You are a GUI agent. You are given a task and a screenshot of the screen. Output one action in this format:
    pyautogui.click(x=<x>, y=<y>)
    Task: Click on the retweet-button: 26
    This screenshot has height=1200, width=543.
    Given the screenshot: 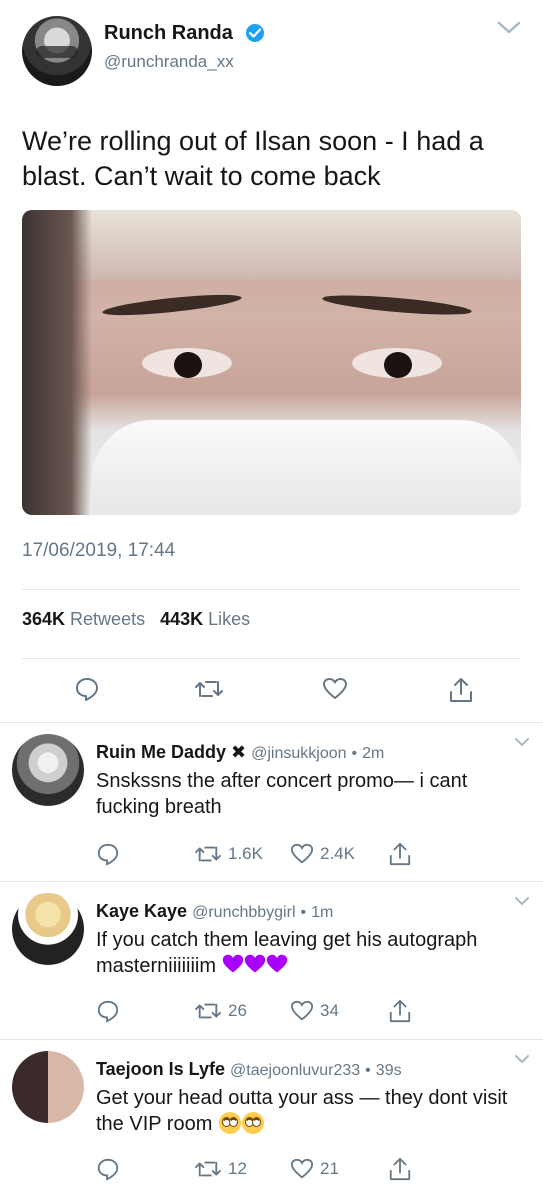 What is the action you would take?
    pyautogui.click(x=220, y=1011)
    